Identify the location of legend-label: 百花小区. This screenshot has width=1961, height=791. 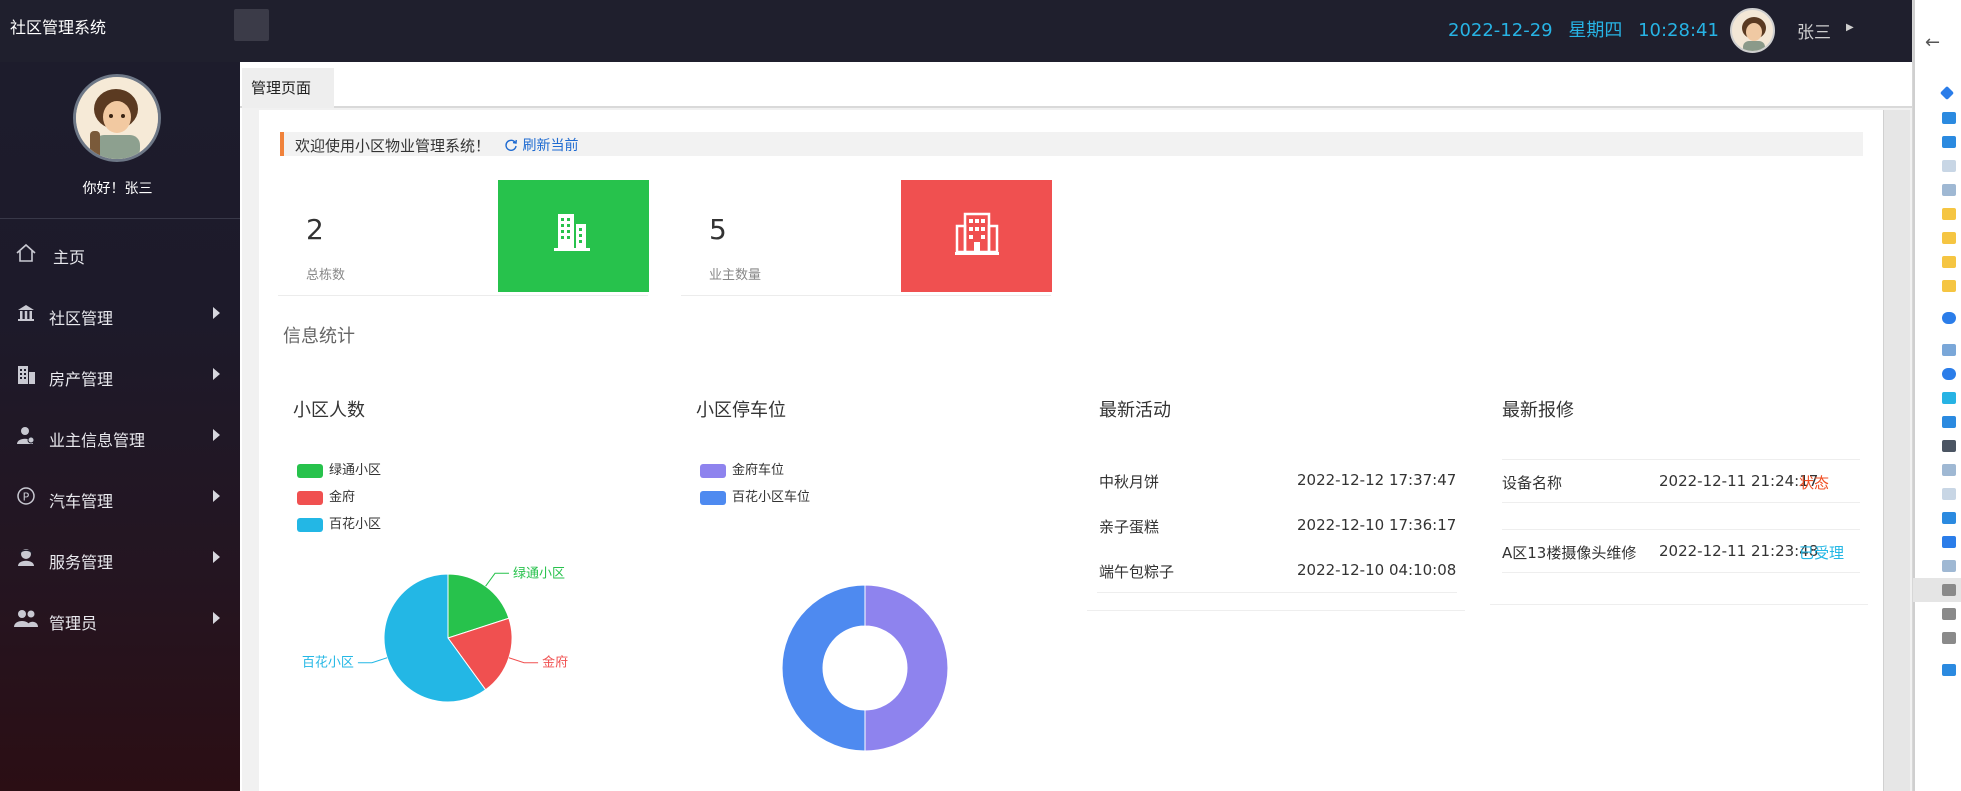
(355, 524).